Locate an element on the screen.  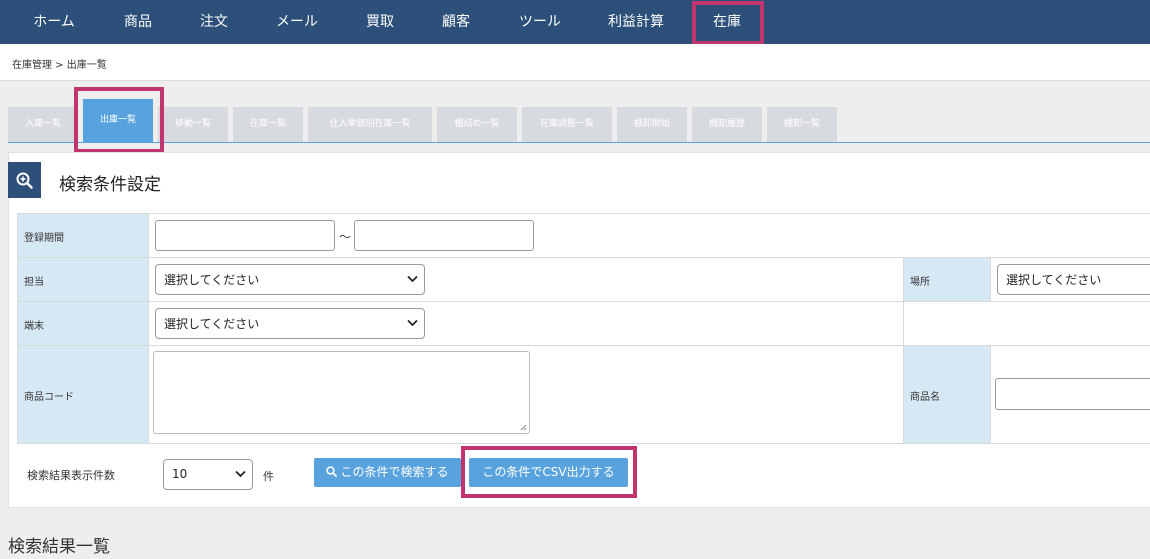
breadcrumb-bar: 在庫管理 > 出庫一覧 is located at coordinates (575, 62).